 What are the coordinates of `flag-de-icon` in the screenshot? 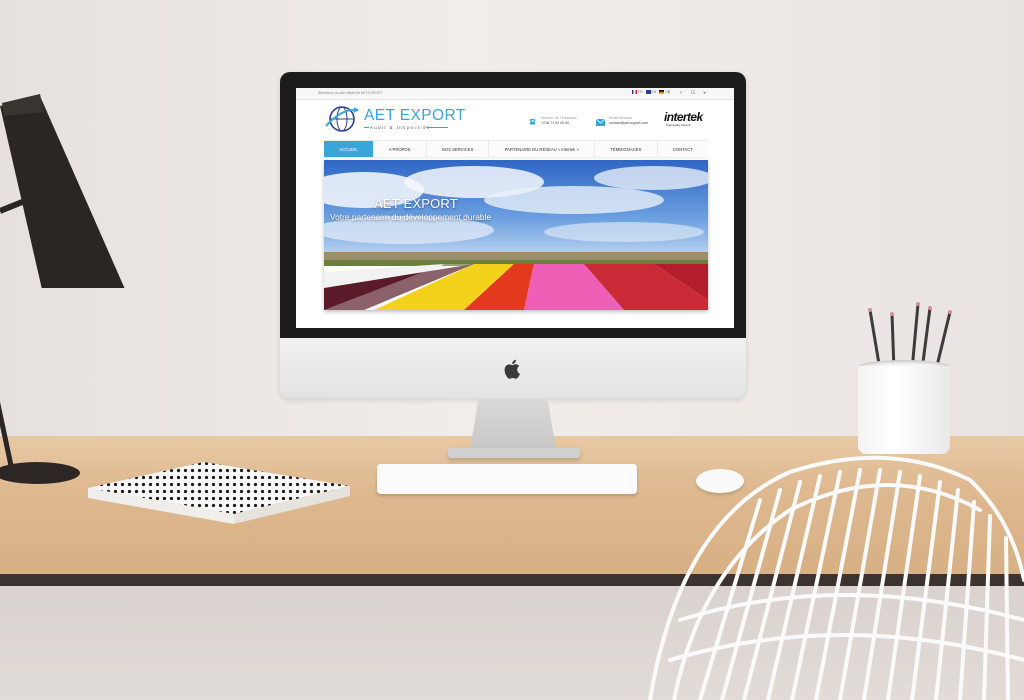 It's located at (662, 92).